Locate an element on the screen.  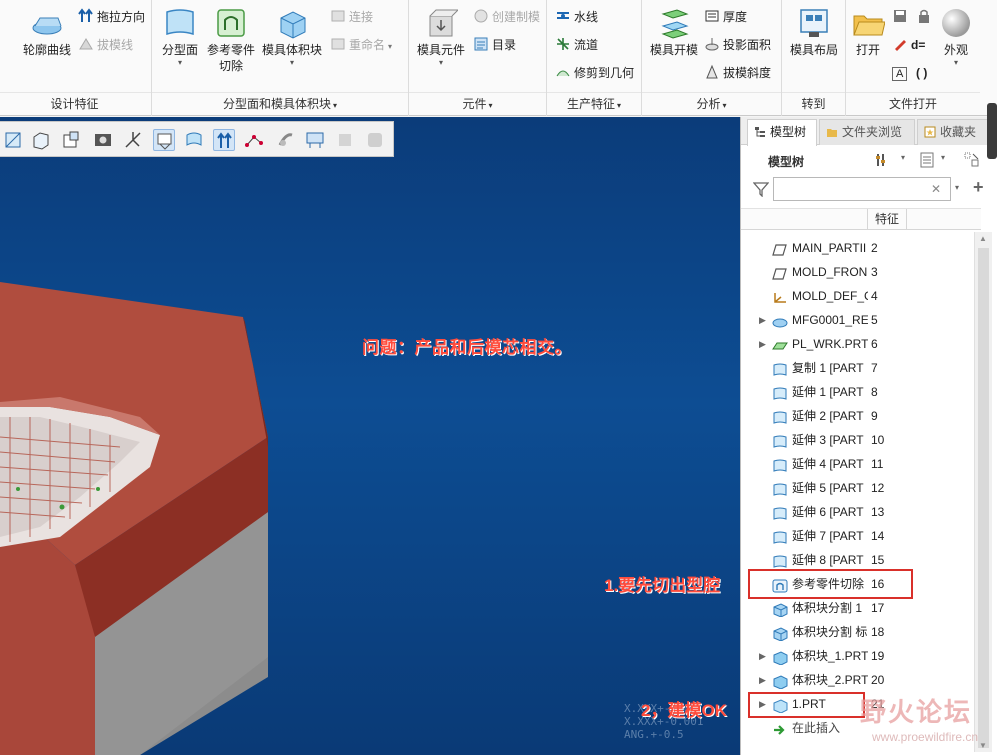
tree-row: 体积块分割 1 17 is located at coordinates (857, 608).